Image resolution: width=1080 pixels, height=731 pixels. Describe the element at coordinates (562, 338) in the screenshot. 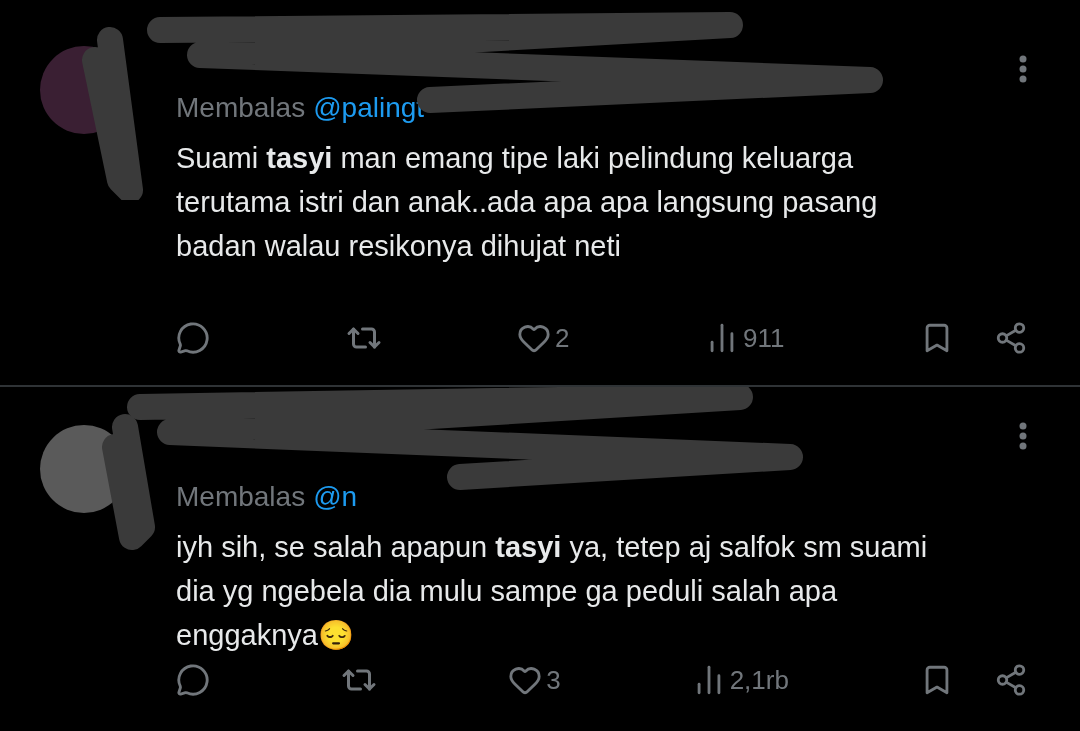

I see `like-count: 2` at that location.